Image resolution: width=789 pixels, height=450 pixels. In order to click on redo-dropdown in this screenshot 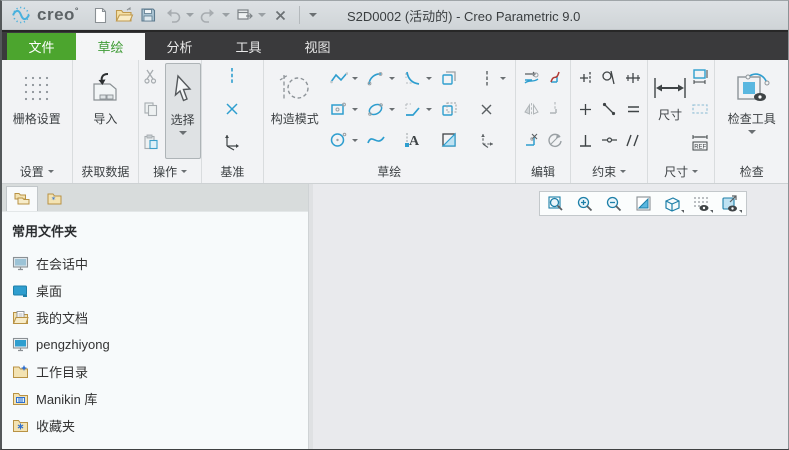, I will do `click(226, 15)`.